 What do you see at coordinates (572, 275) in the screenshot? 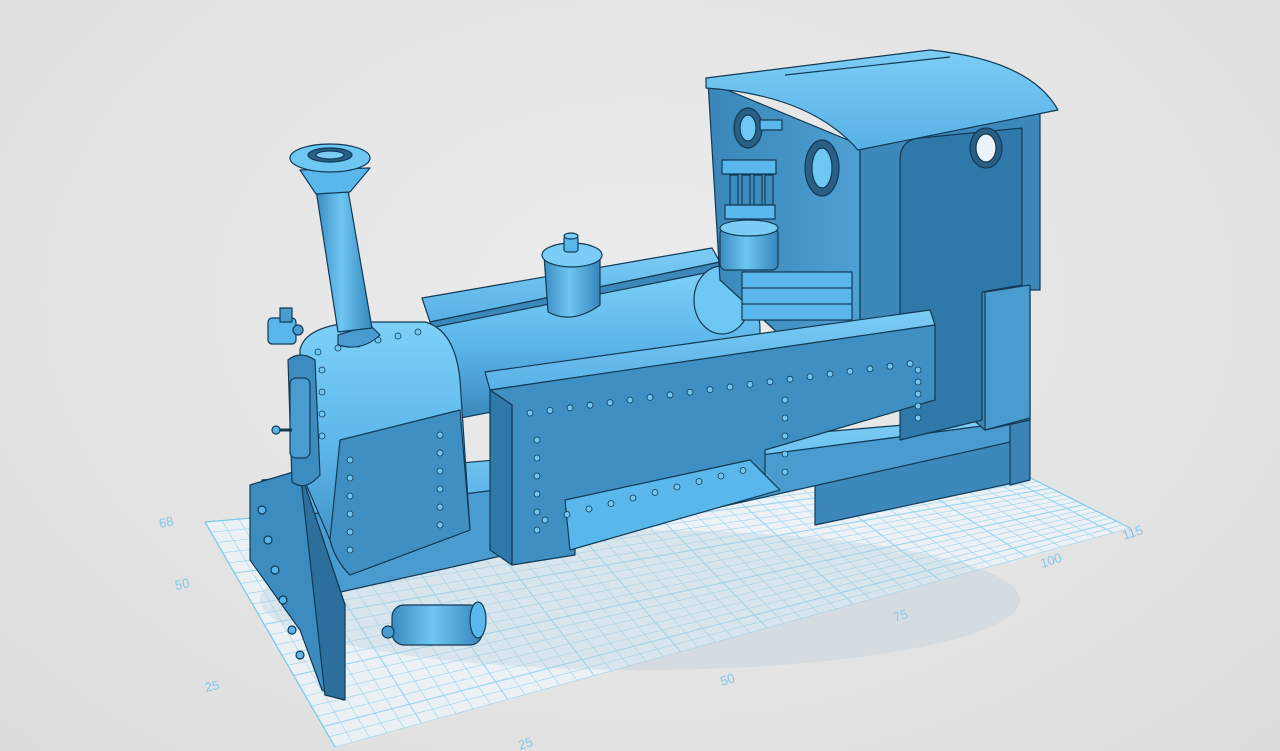
I see `dome` at bounding box center [572, 275].